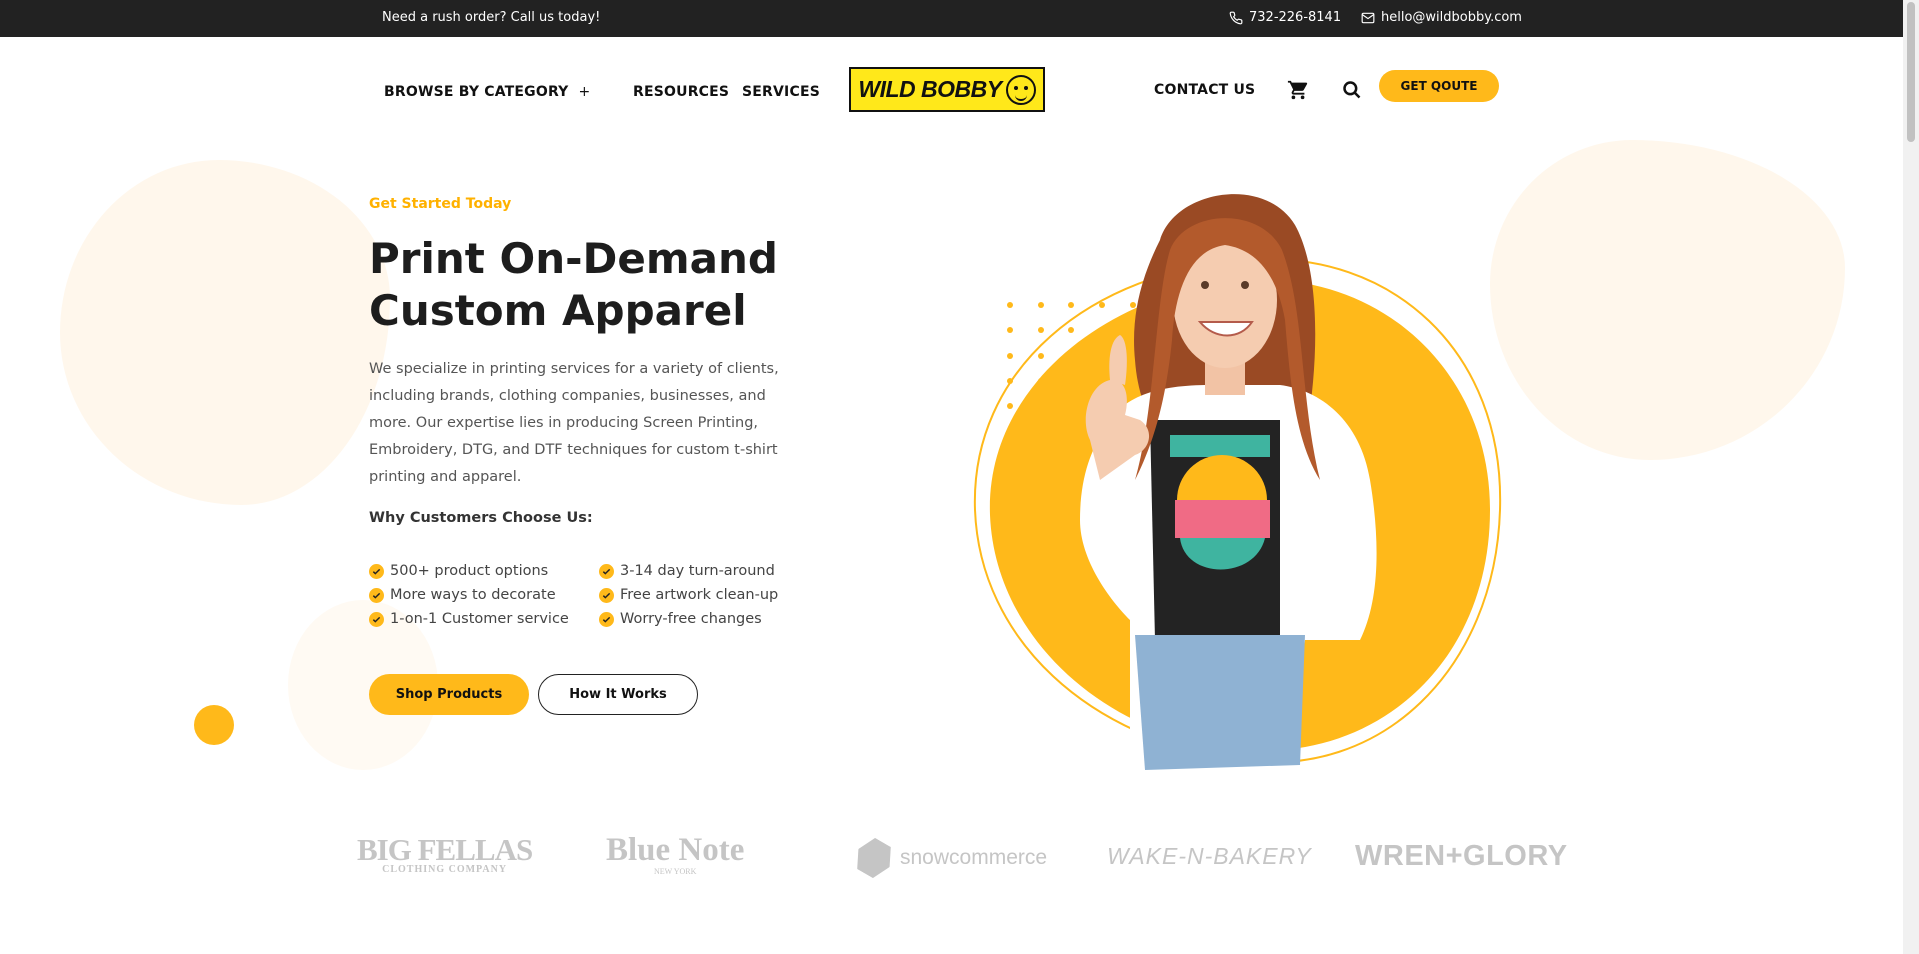 The image size is (1919, 954). Describe the element at coordinates (491, 17) in the screenshot. I see `rush-order-text: Need a rush order? Call us today!` at that location.